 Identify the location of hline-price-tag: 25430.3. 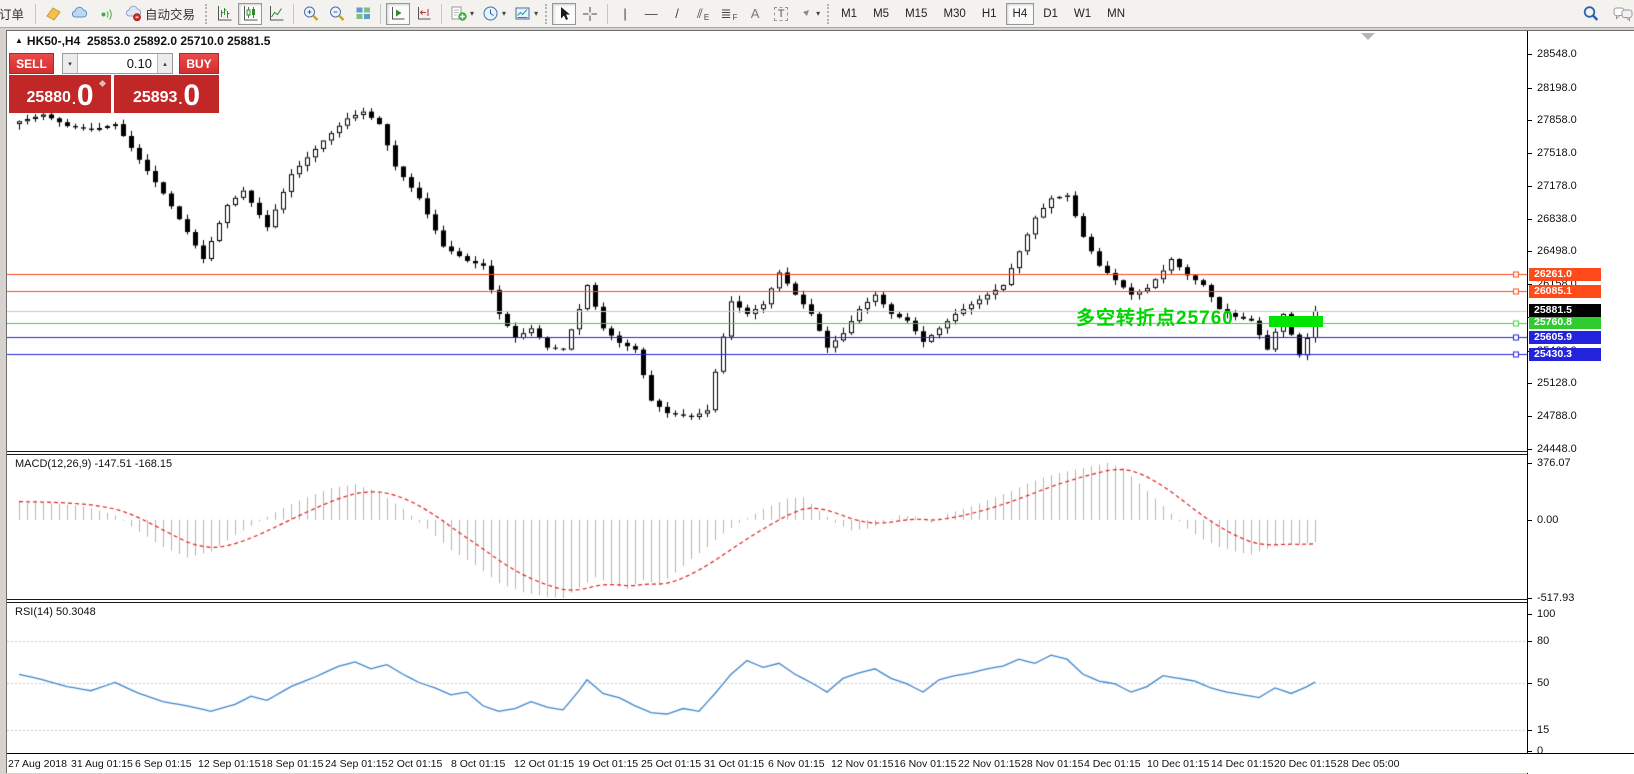
(1565, 354).